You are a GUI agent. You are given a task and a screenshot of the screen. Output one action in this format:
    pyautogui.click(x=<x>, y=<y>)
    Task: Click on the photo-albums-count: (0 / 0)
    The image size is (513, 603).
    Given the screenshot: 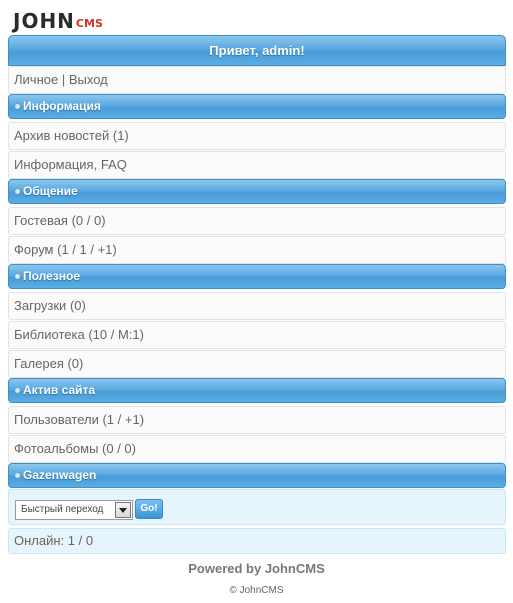 What is the action you would take?
    pyautogui.click(x=119, y=448)
    